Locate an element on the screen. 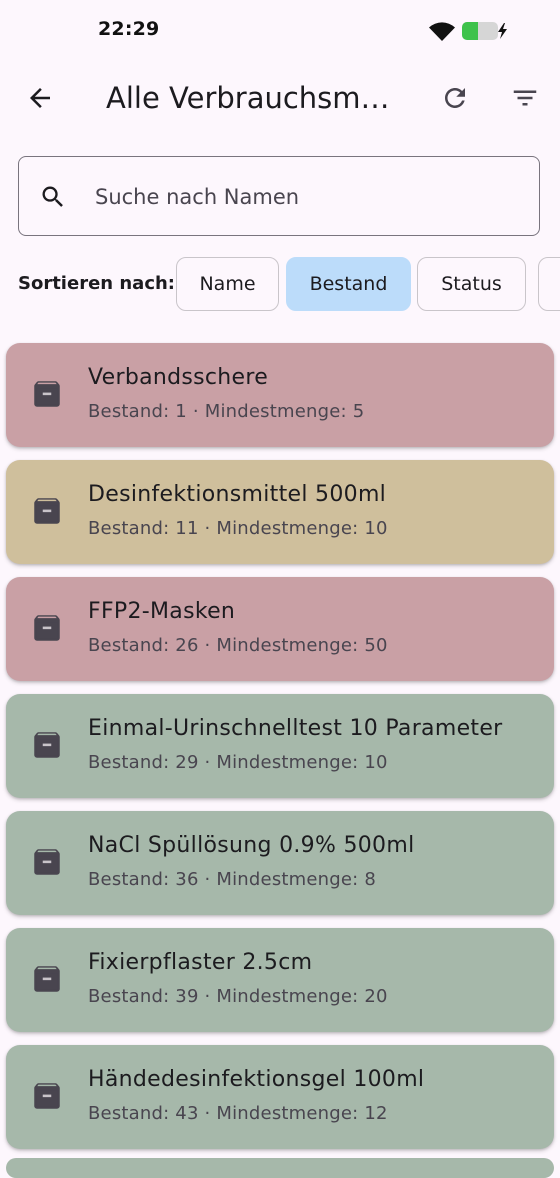 This screenshot has width=560, height=1178. refresh-button is located at coordinates (455, 98).